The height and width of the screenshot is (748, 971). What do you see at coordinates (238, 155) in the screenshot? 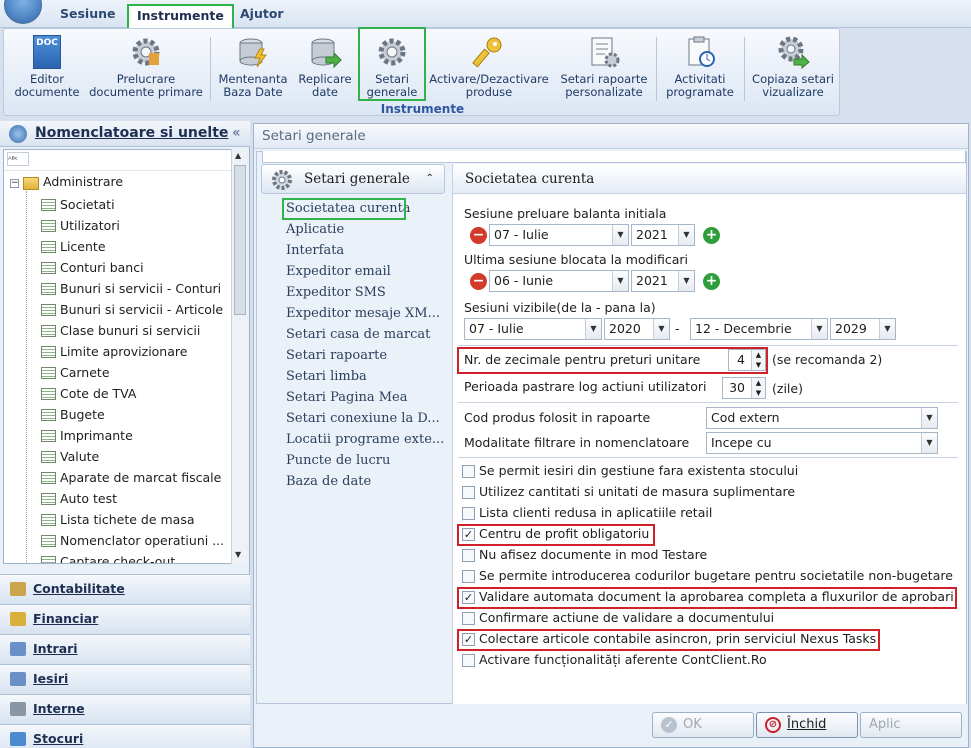
I see `scroll-up-icon: ▲` at bounding box center [238, 155].